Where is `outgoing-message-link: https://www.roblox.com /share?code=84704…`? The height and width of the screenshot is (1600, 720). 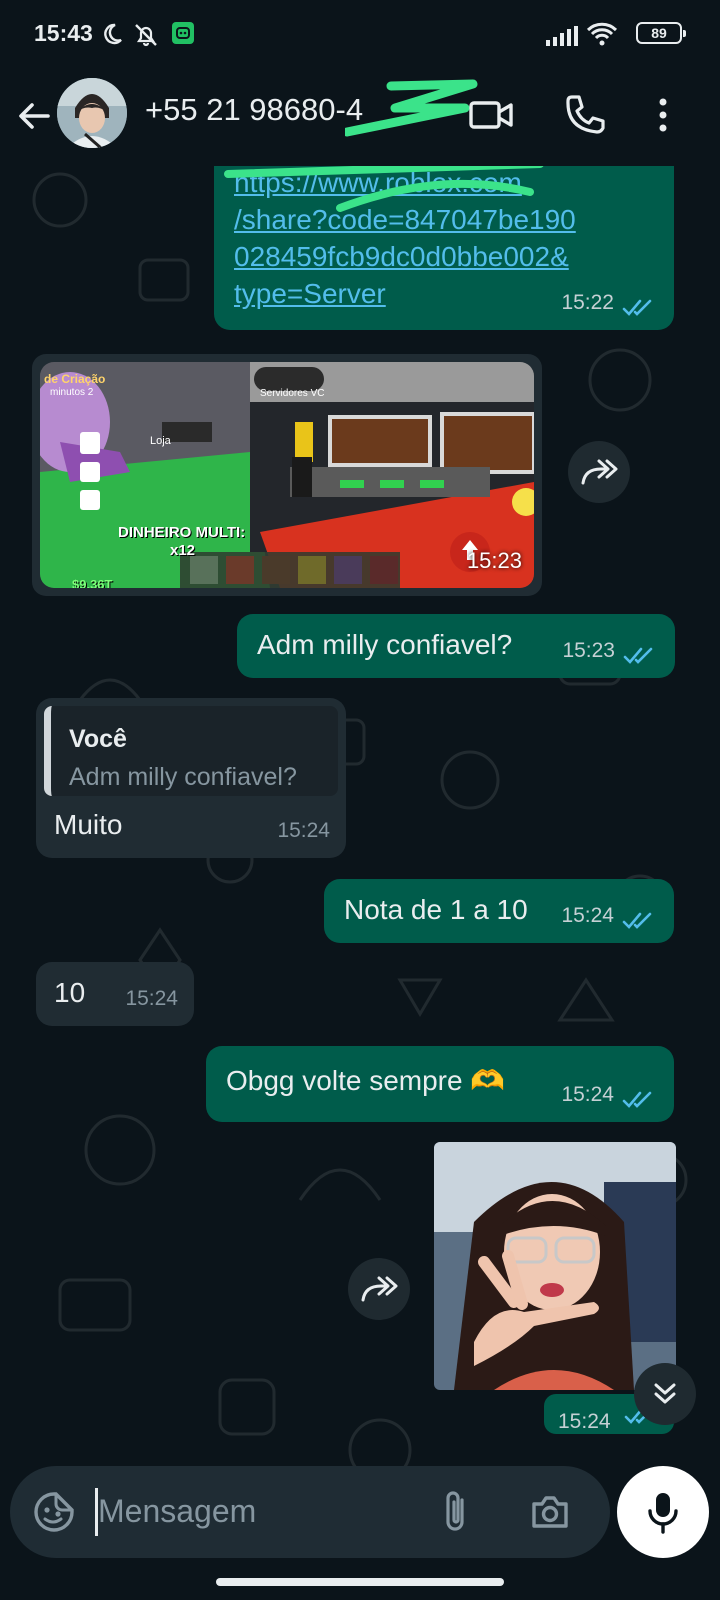
outgoing-message-link: https://www.roblox.com /share?code=84704… is located at coordinates (444, 248).